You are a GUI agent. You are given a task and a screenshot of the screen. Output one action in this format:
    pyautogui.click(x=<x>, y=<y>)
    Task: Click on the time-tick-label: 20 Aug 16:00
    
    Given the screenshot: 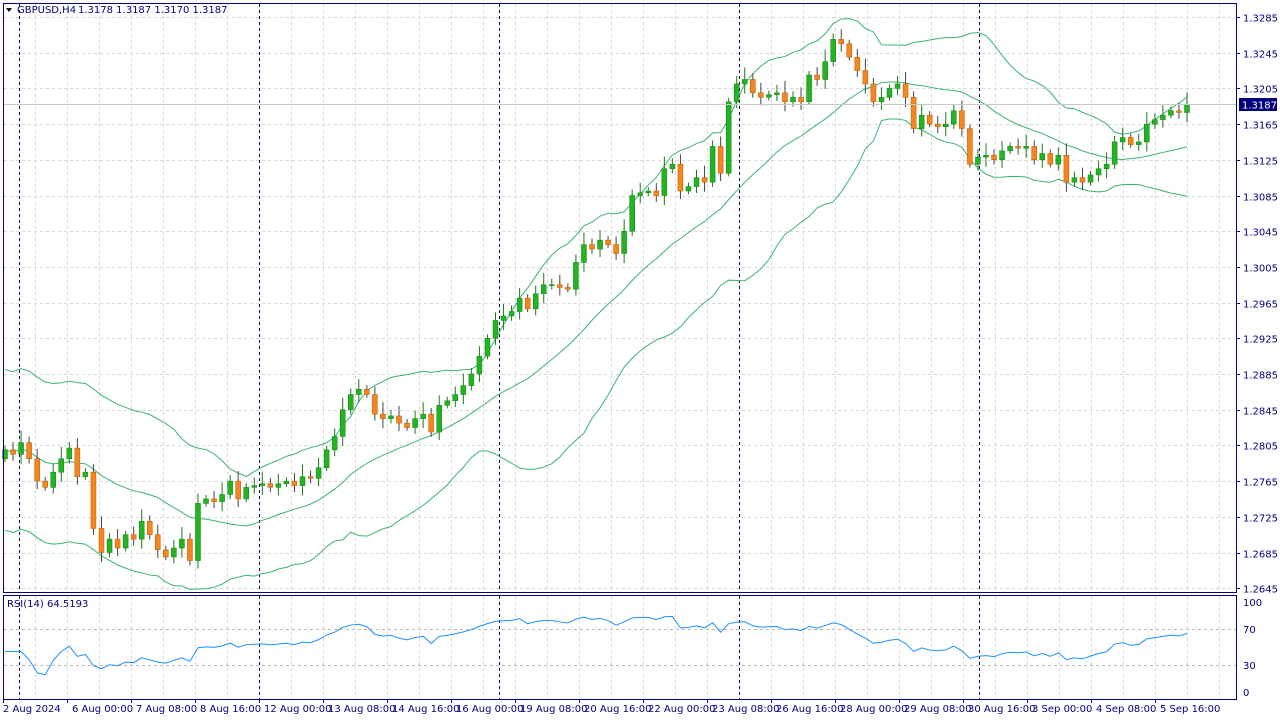 What is the action you would take?
    pyautogui.click(x=617, y=709)
    